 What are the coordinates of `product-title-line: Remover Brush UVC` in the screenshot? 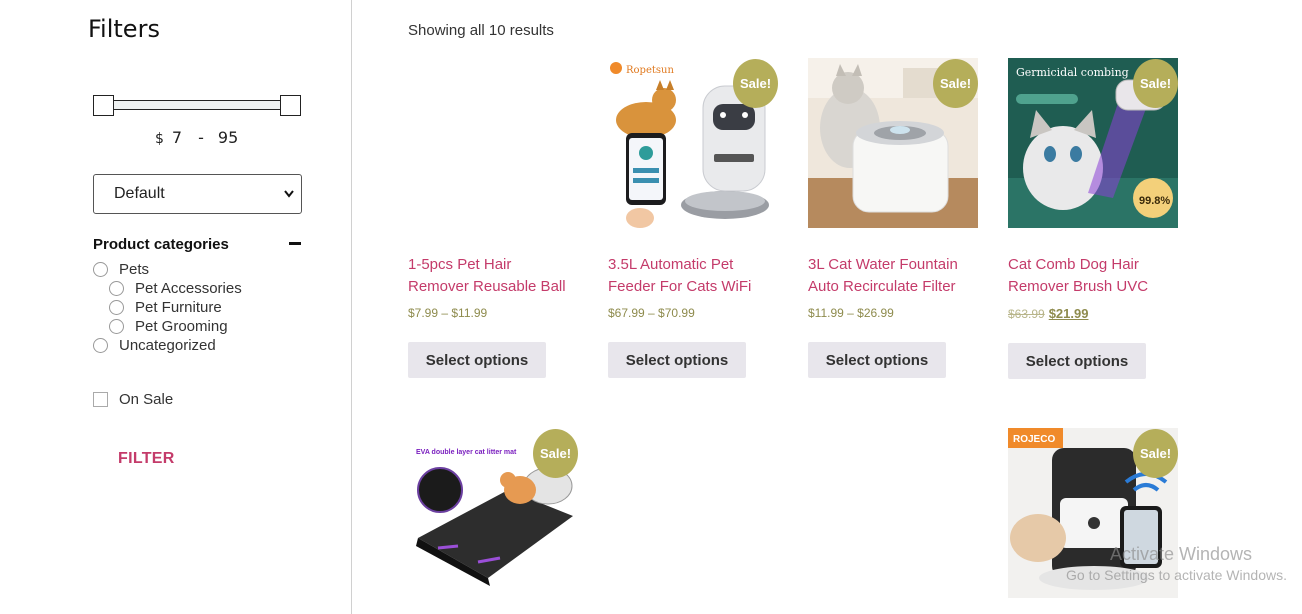 It's located at (1094, 287).